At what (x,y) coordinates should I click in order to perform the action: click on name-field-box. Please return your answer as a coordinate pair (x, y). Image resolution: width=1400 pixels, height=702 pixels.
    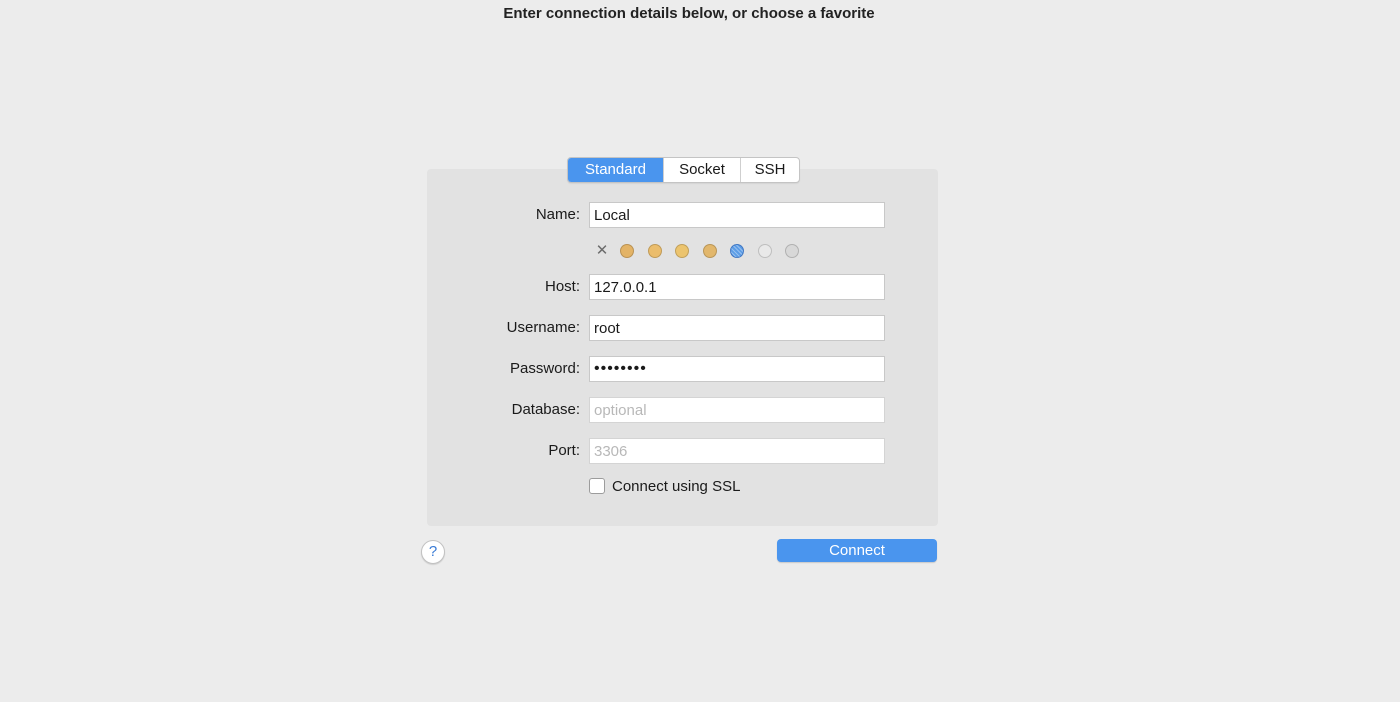
    Looking at the image, I should click on (737, 215).